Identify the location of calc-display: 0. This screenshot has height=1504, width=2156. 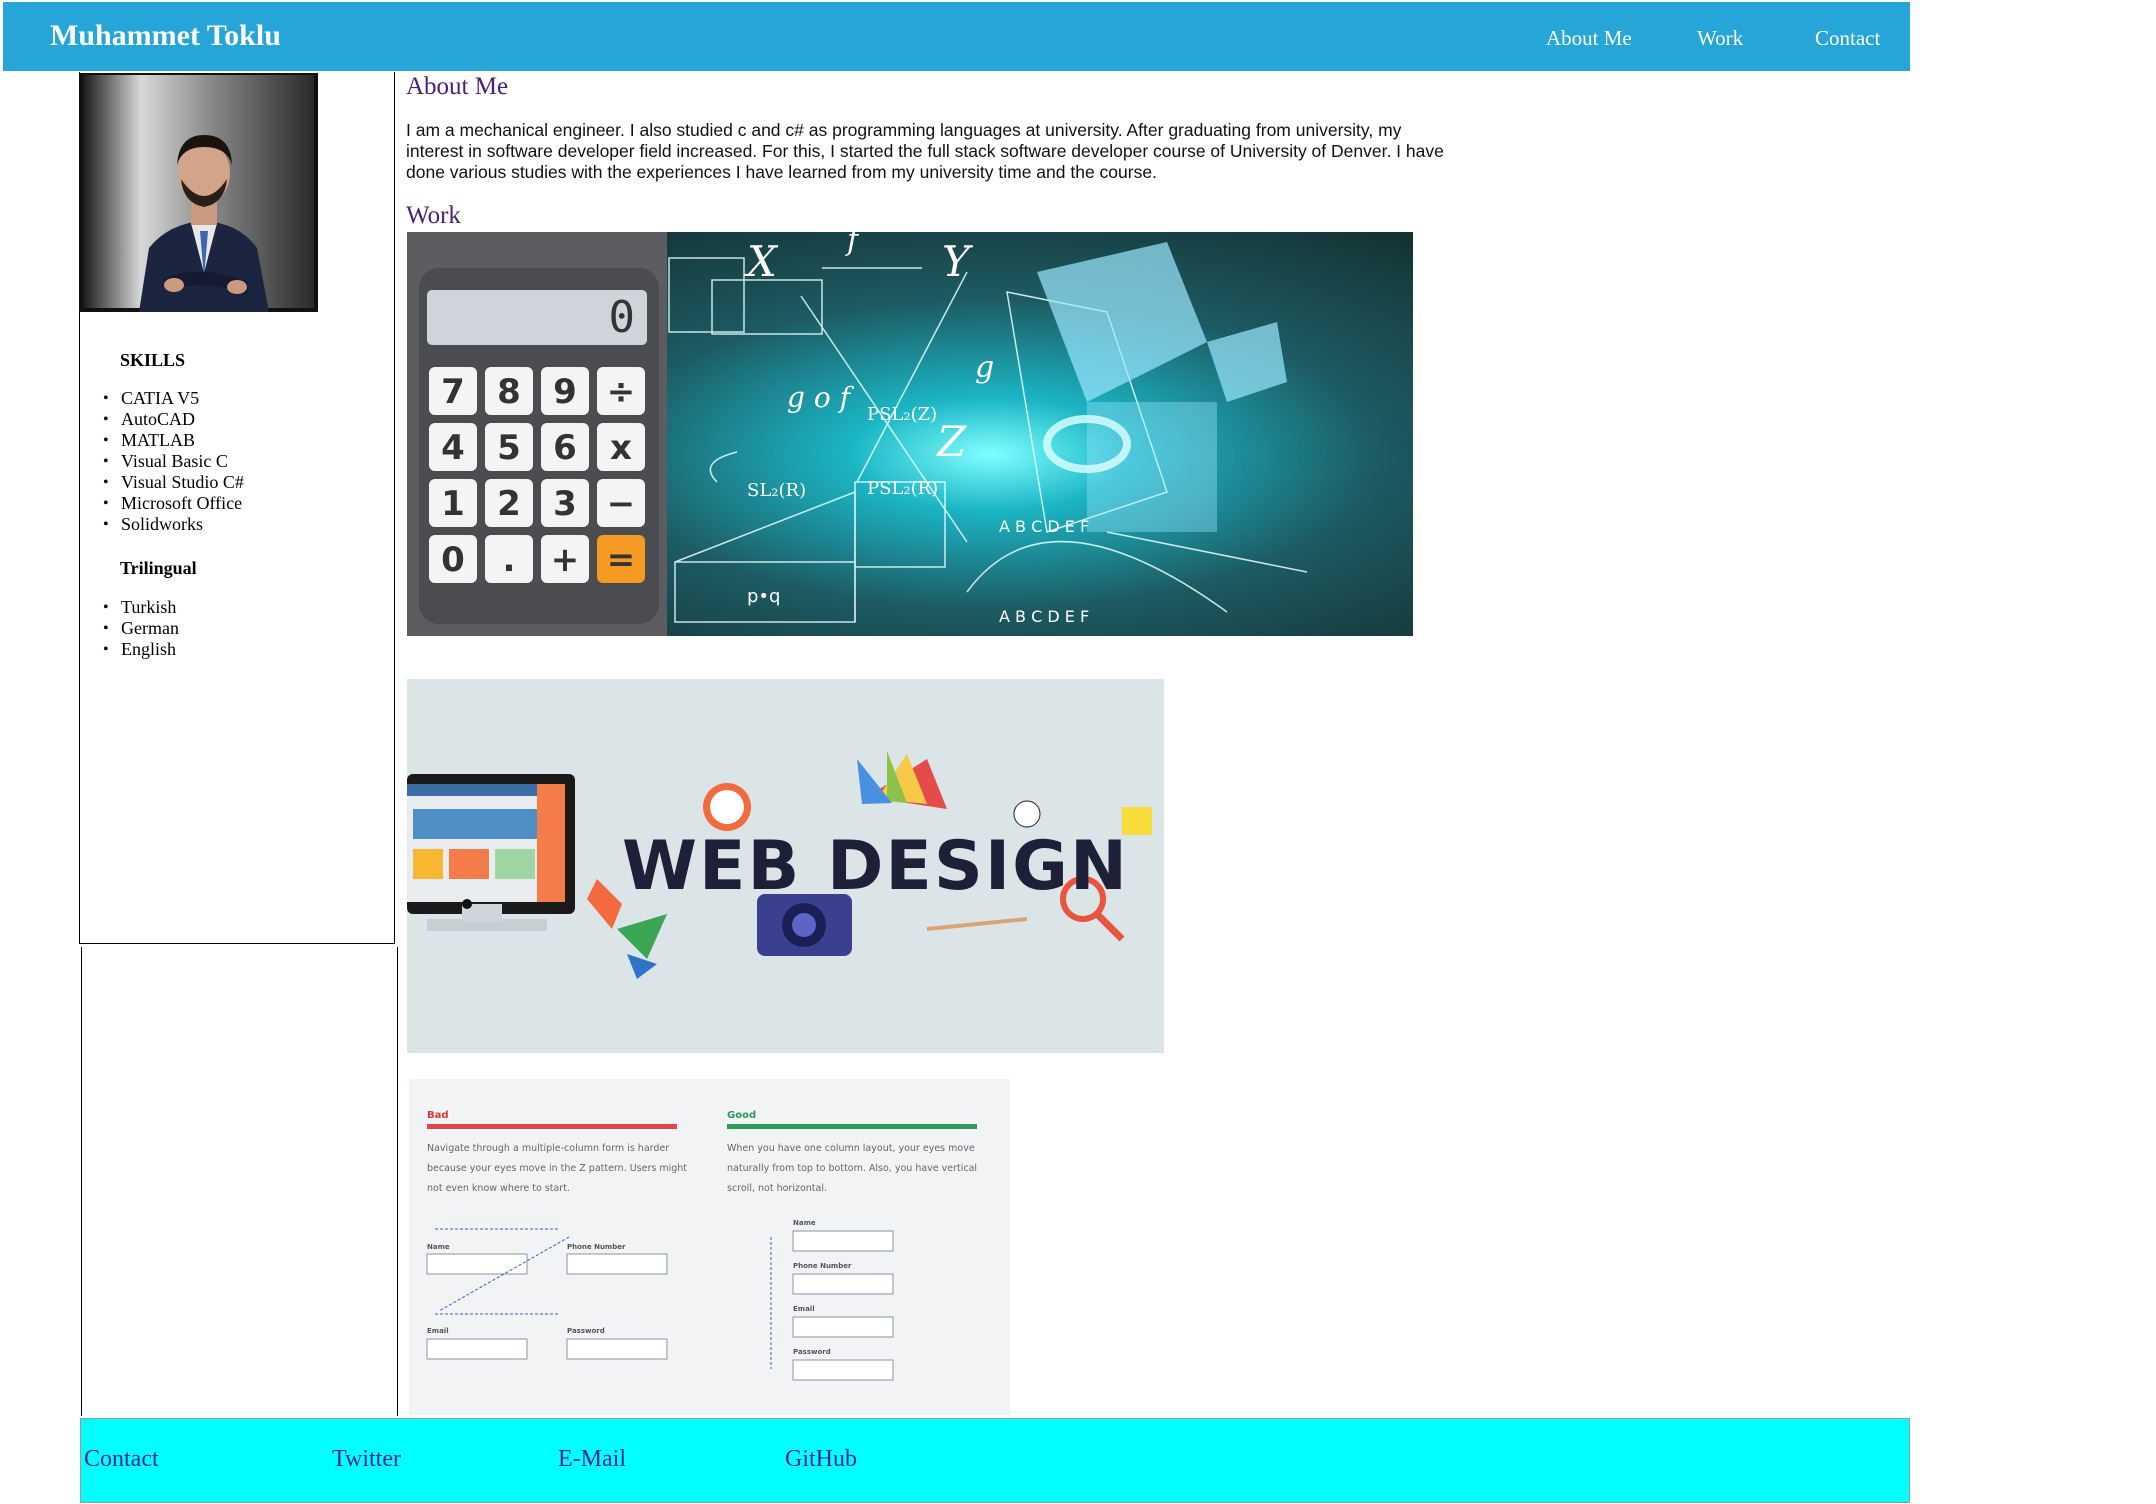
(622, 317).